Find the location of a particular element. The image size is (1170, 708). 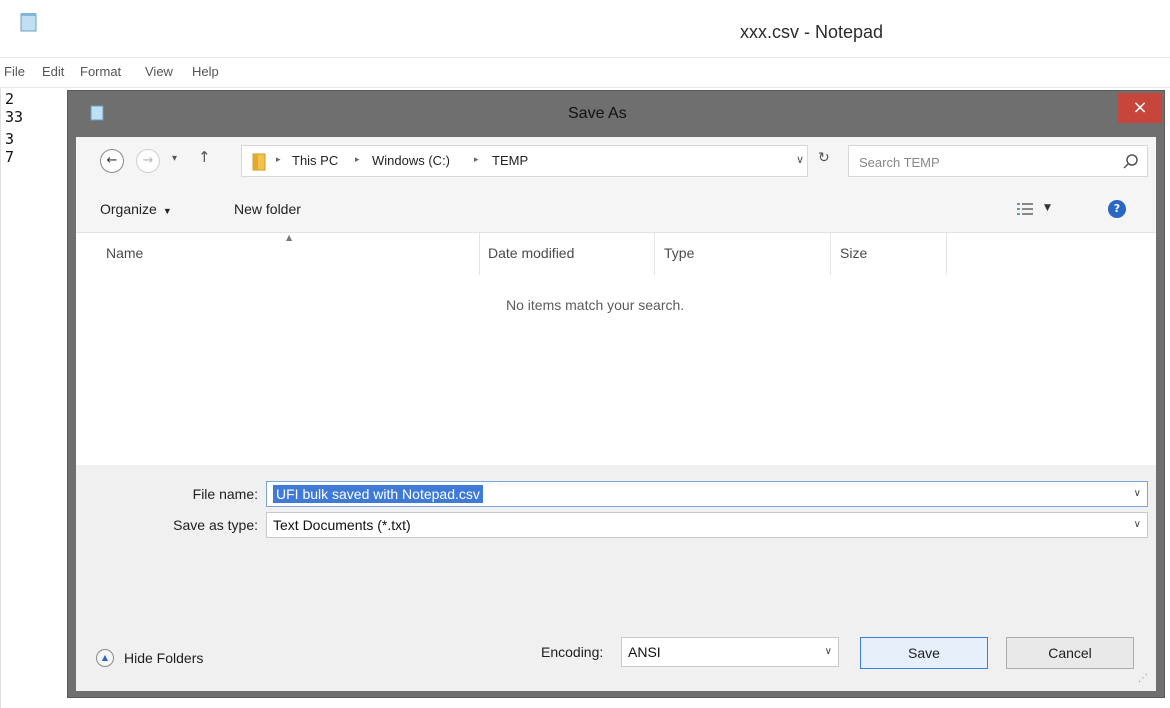

empty-list-message: No items match your search. is located at coordinates (595, 305).